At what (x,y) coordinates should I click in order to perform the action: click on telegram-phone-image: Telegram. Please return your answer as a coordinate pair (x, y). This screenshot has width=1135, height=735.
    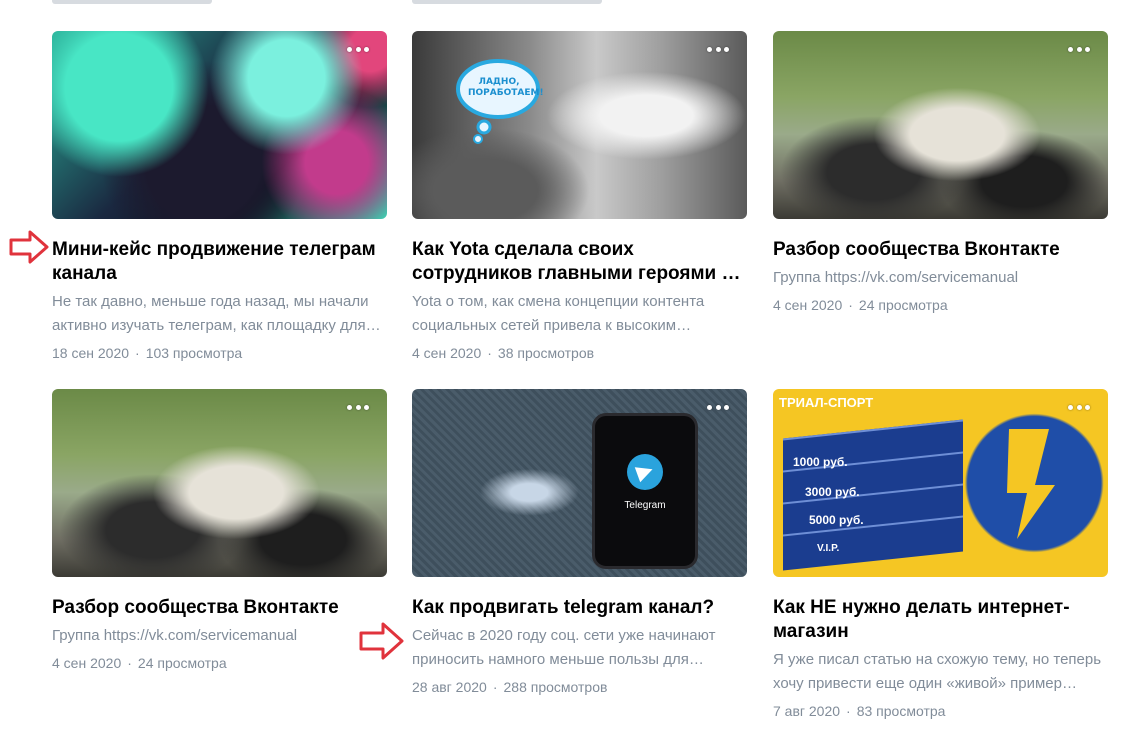
    Looking at the image, I should click on (579, 483).